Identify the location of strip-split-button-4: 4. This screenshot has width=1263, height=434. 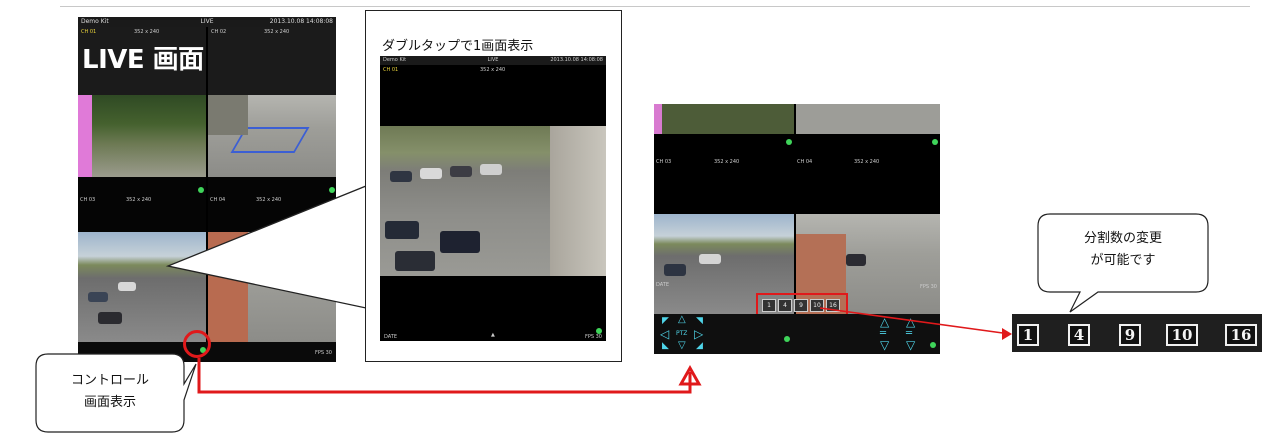
(1079, 335).